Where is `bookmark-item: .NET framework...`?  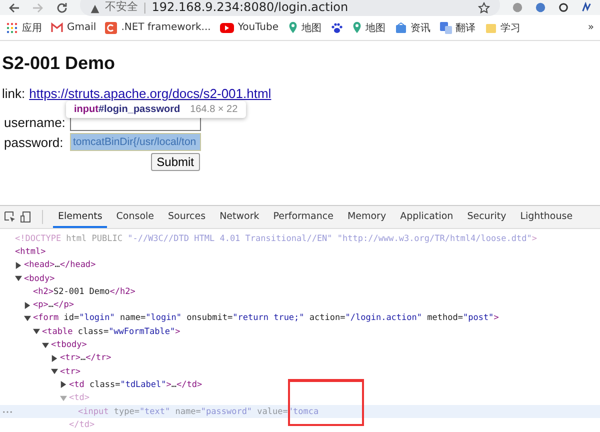 bookmark-item: .NET framework... is located at coordinates (158, 28).